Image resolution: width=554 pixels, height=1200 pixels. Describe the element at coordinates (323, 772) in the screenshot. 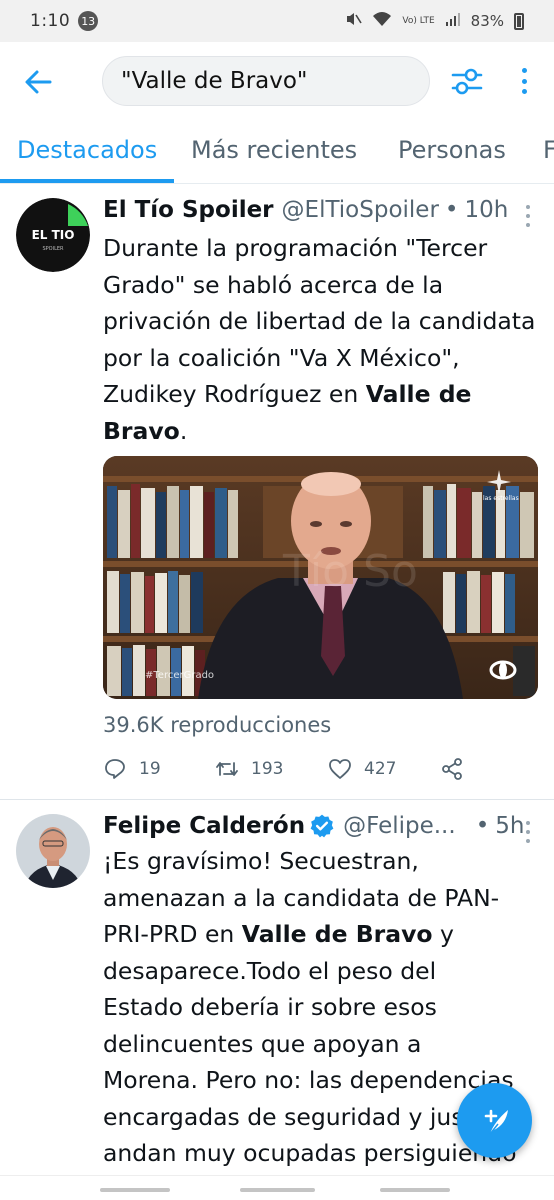

I see `tweet-actions: 19 193 427` at that location.